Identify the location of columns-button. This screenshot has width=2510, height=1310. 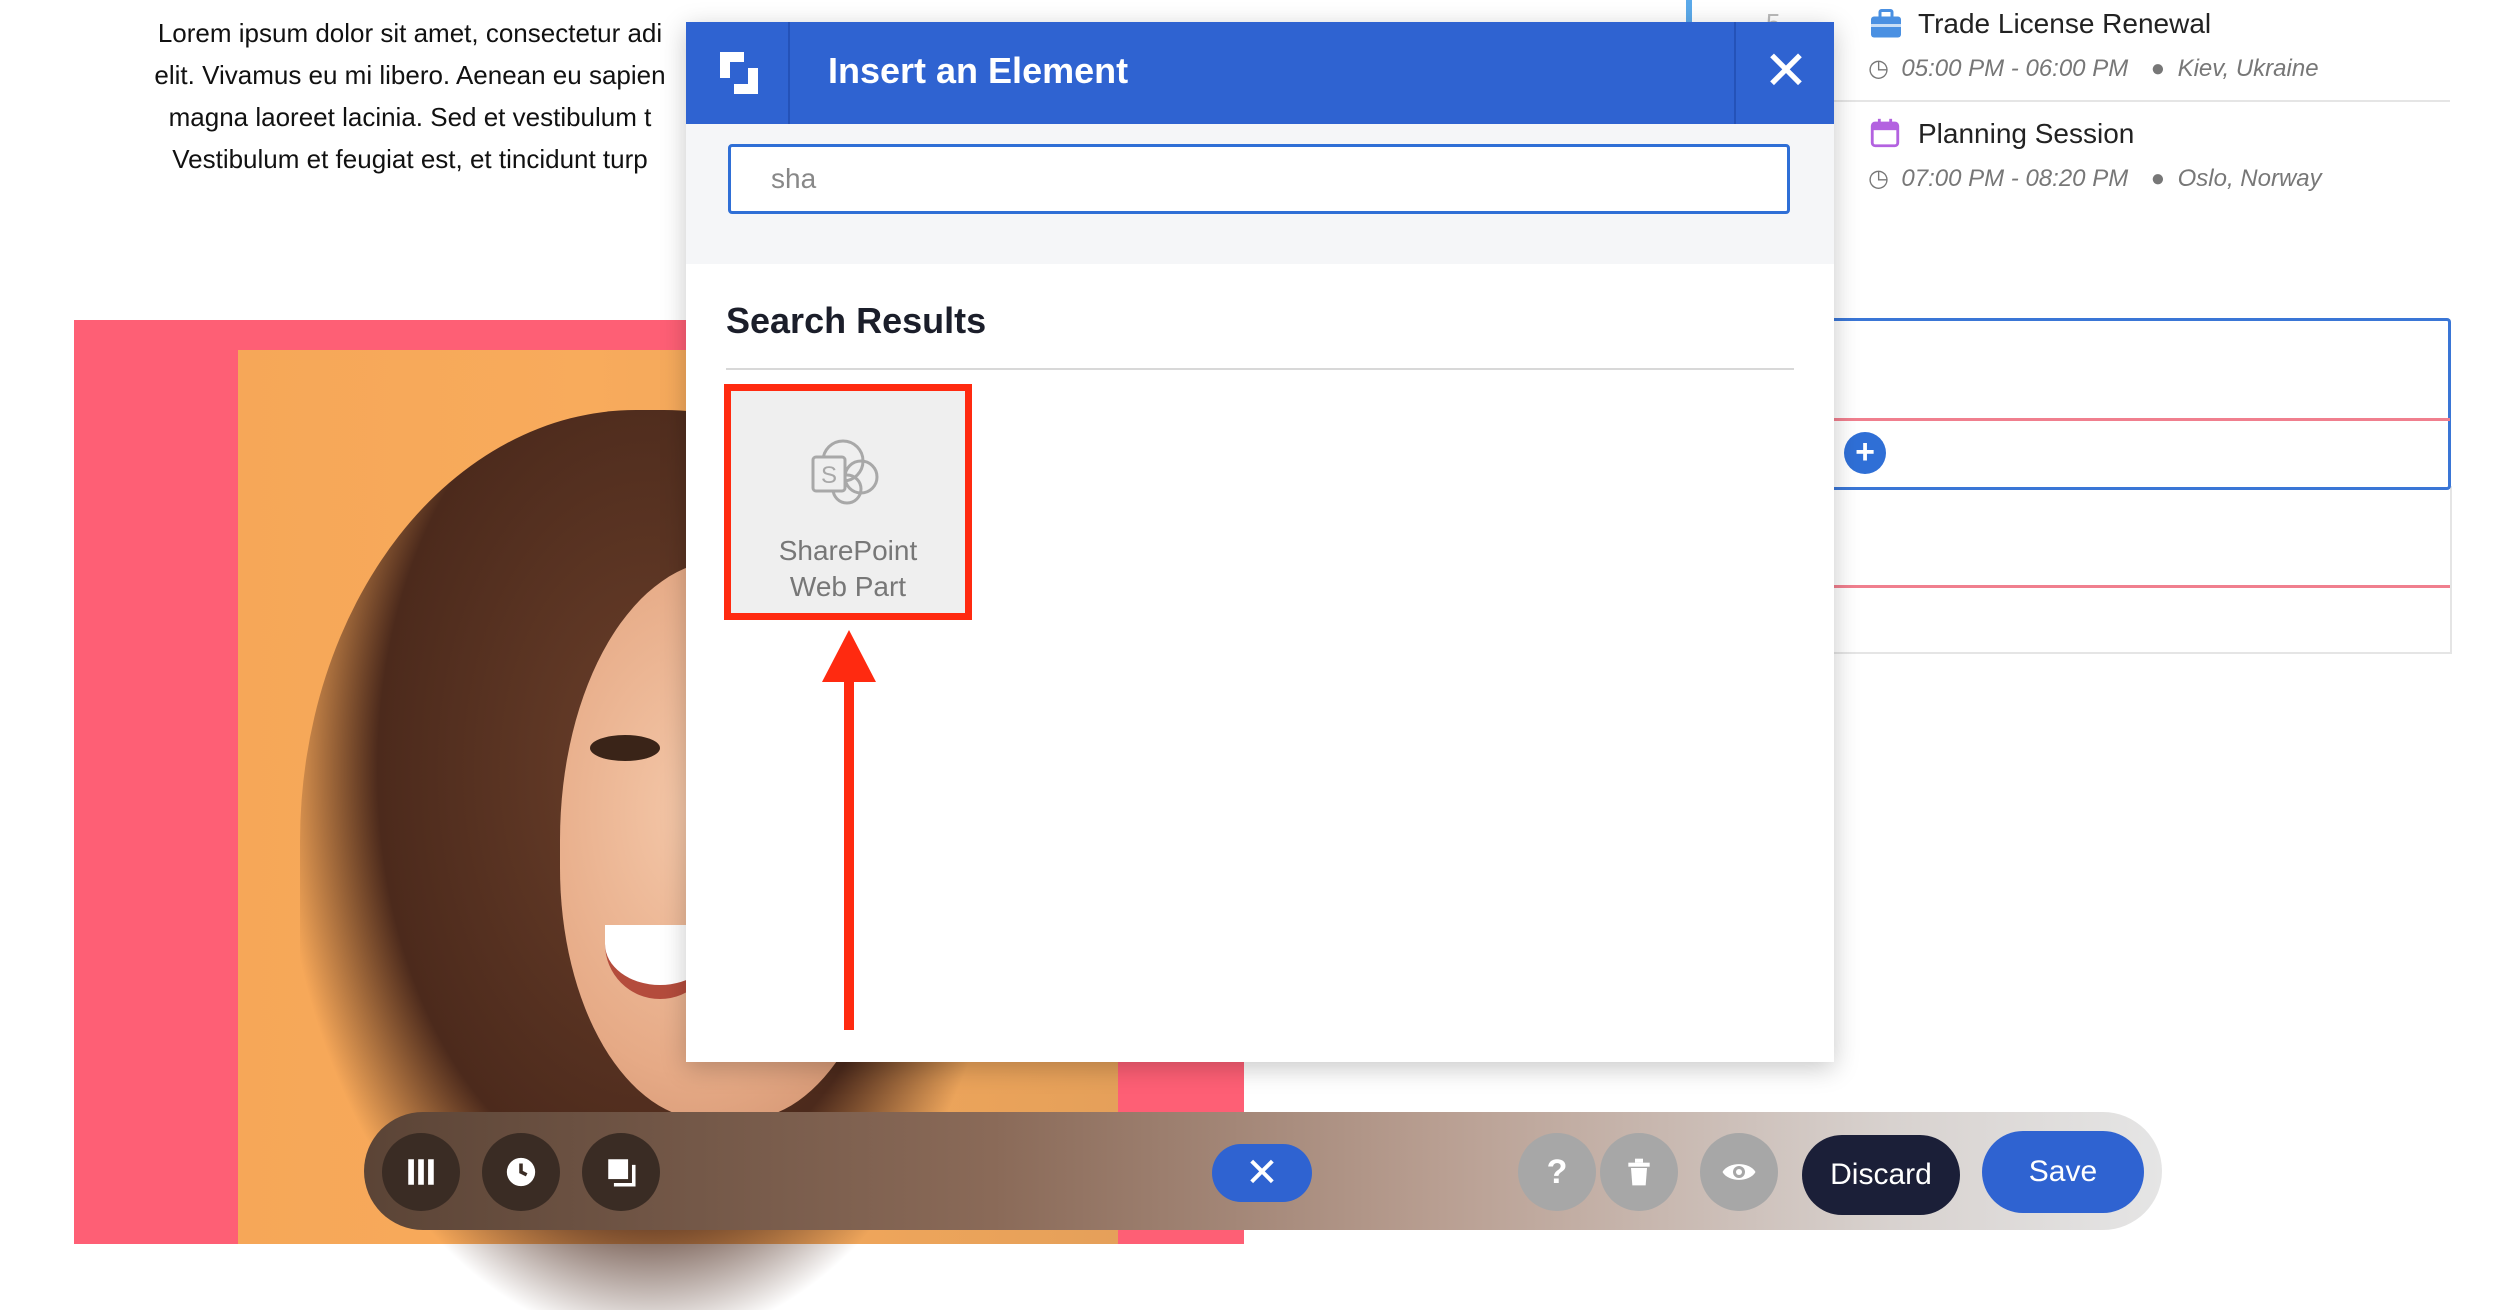
(421, 1172).